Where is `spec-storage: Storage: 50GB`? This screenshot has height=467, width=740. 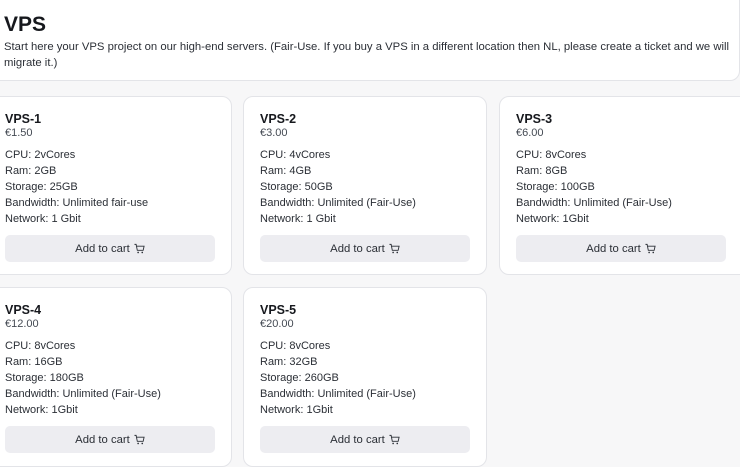 spec-storage: Storage: 50GB is located at coordinates (296, 187).